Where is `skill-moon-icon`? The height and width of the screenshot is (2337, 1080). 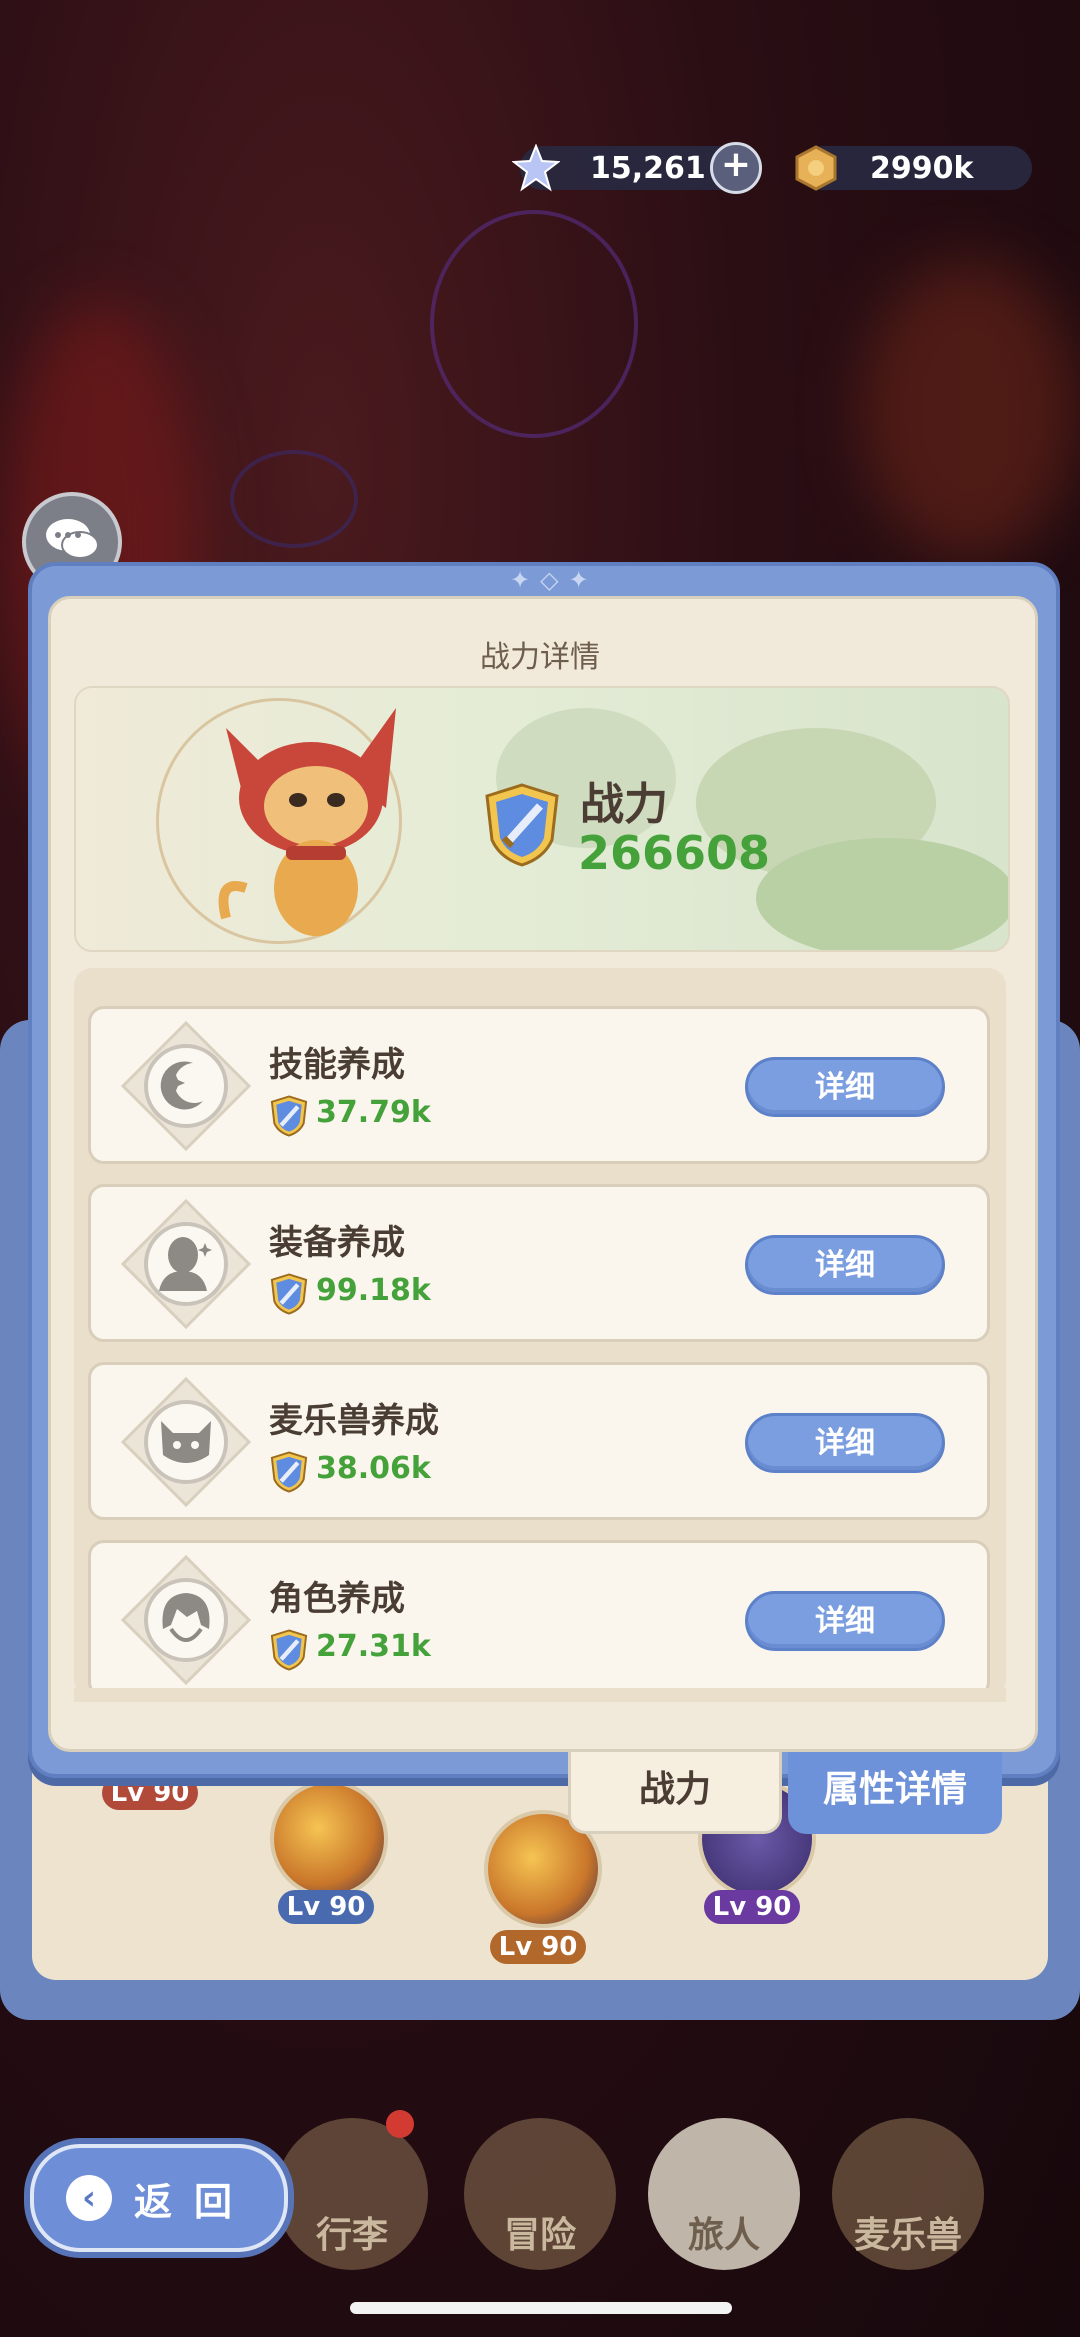 skill-moon-icon is located at coordinates (186, 1086).